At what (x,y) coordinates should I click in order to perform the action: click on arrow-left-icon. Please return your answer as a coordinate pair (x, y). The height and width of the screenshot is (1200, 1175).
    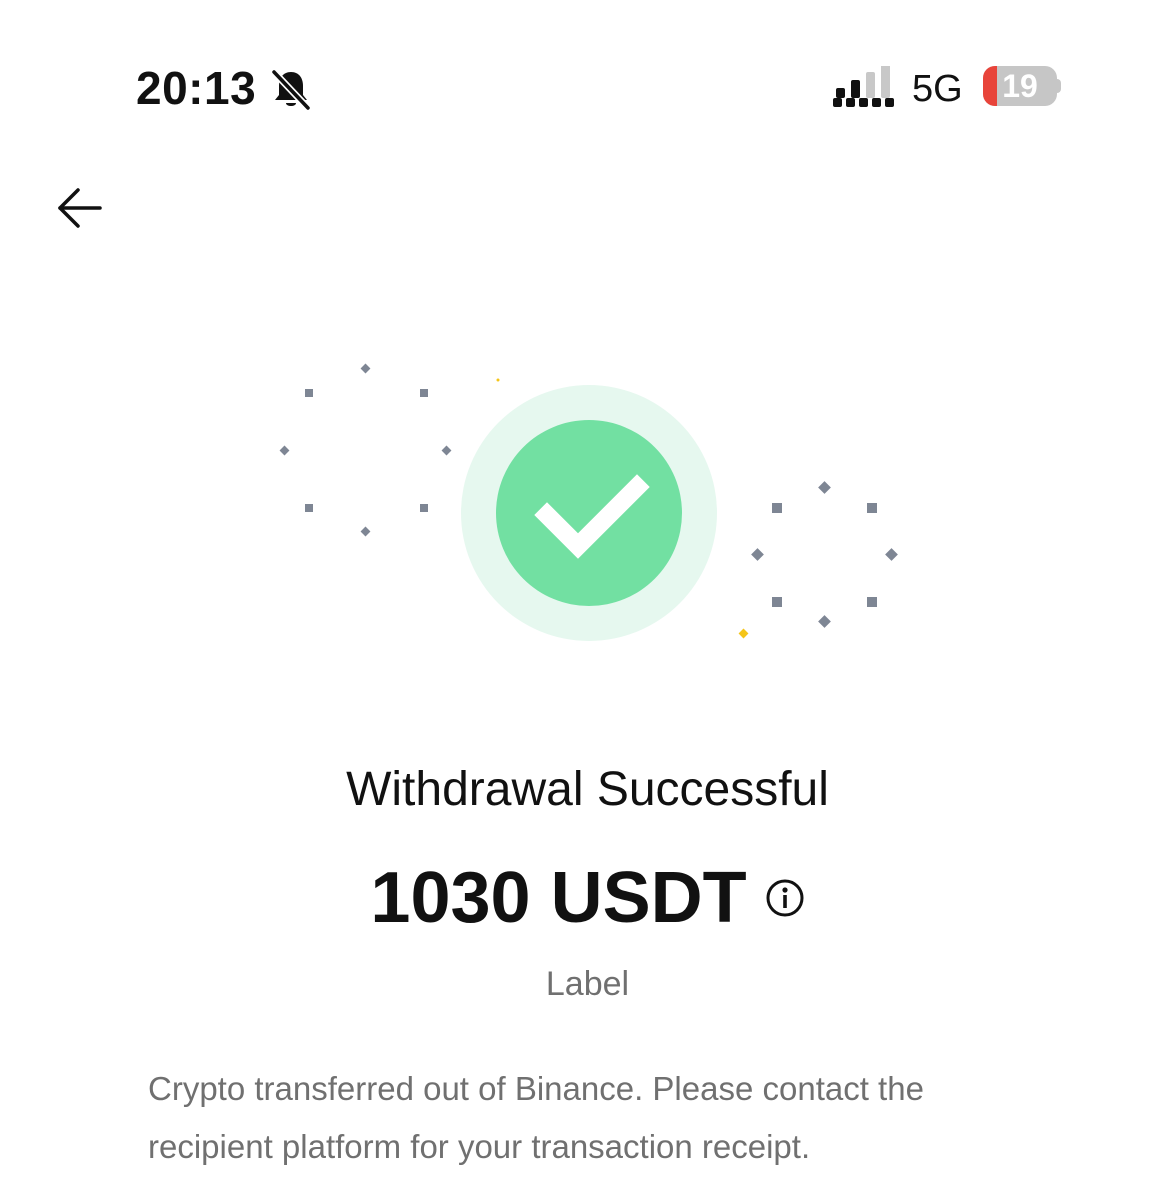
    Looking at the image, I should click on (80, 208).